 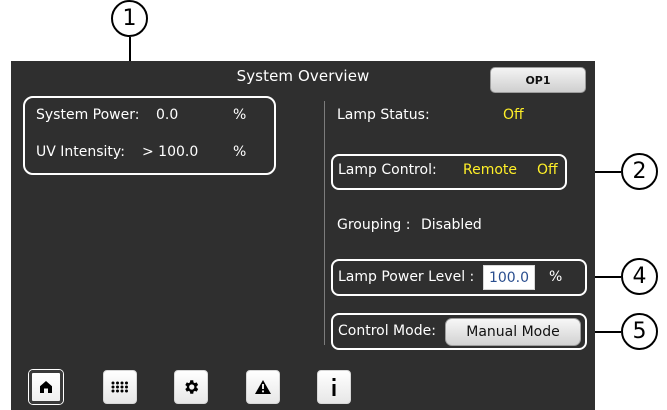 What do you see at coordinates (240, 115) in the screenshot?
I see `system-power-unit: %` at bounding box center [240, 115].